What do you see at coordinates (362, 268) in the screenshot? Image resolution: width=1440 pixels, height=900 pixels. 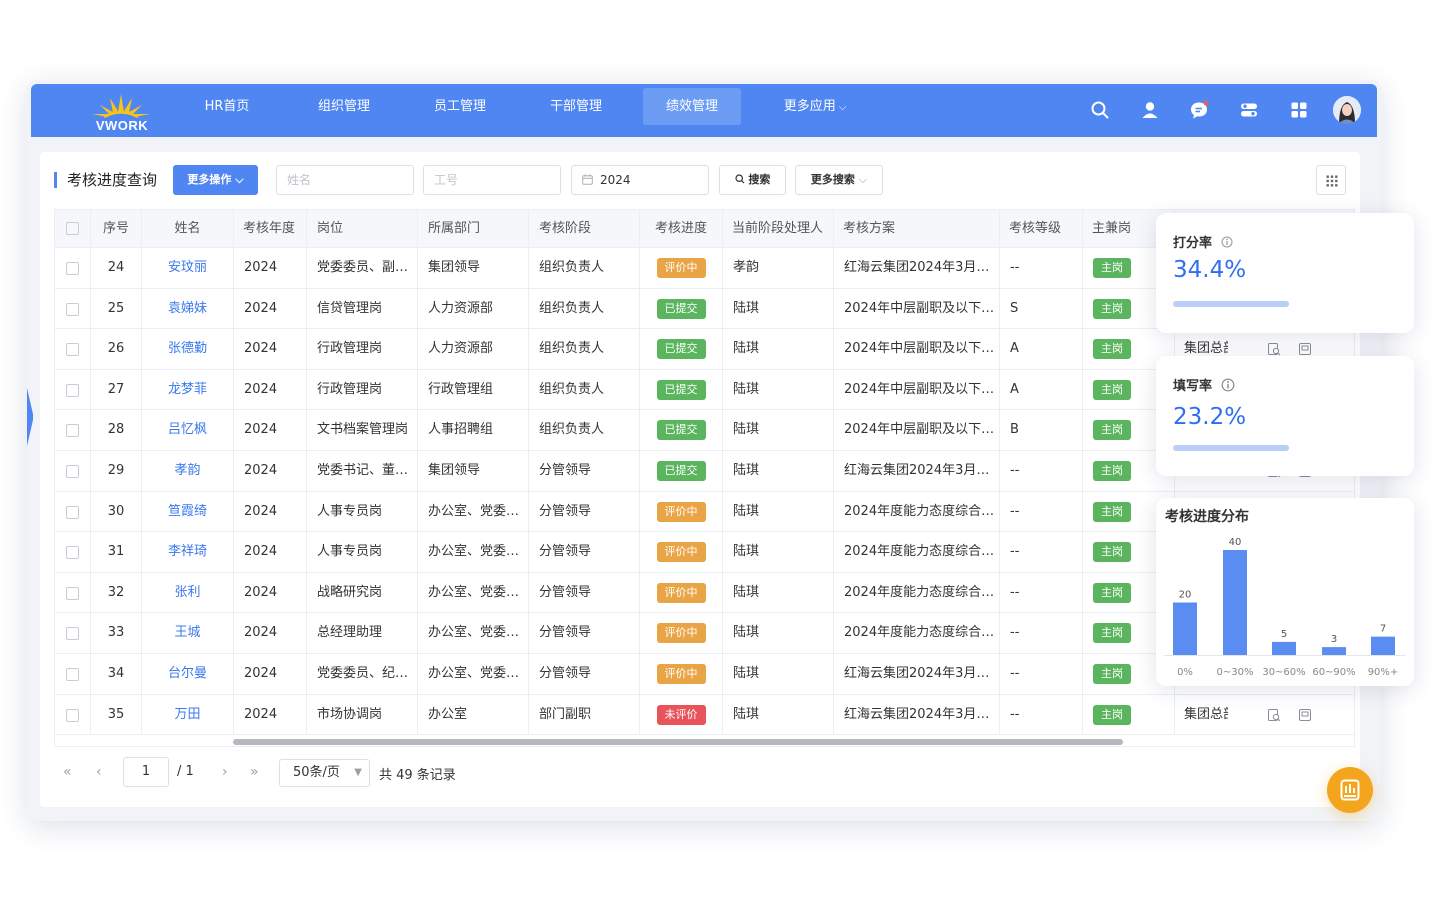 I see `post-cell: 党委委员、副总经理` at bounding box center [362, 268].